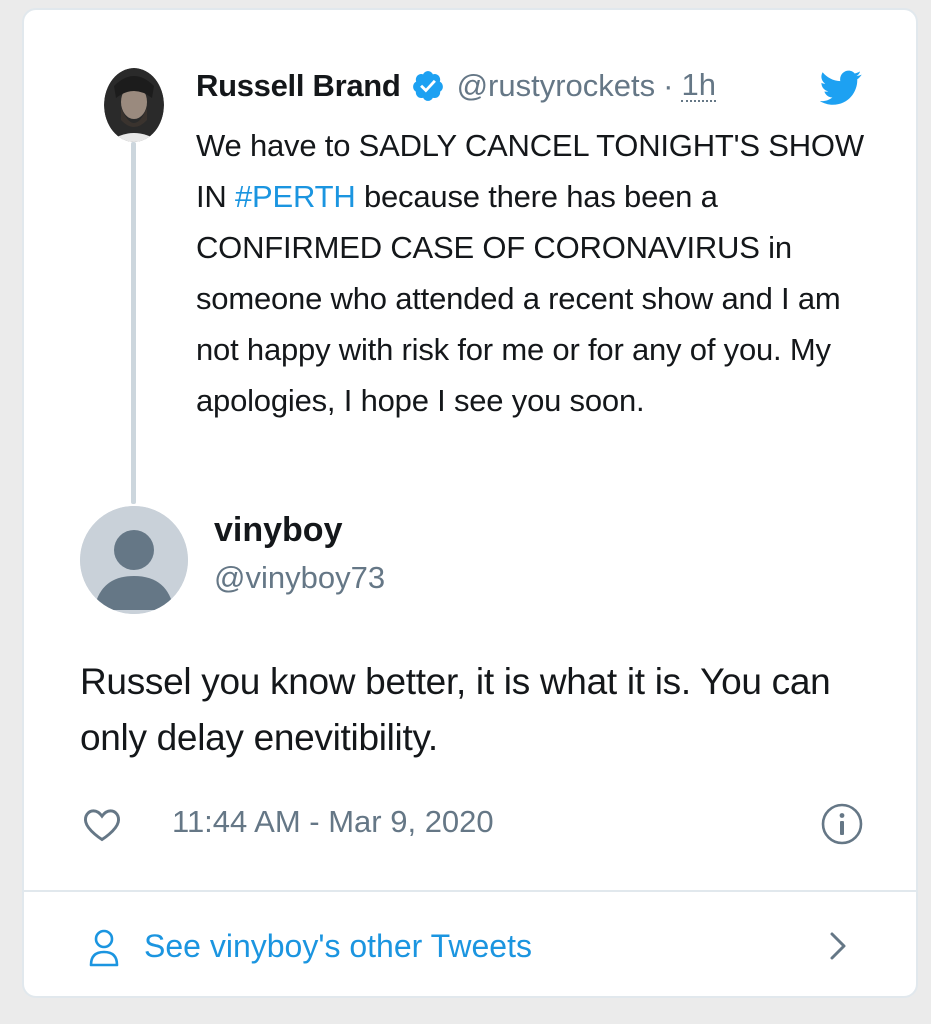 The image size is (931, 1024). I want to click on parent-author-avatar, so click(134, 105).